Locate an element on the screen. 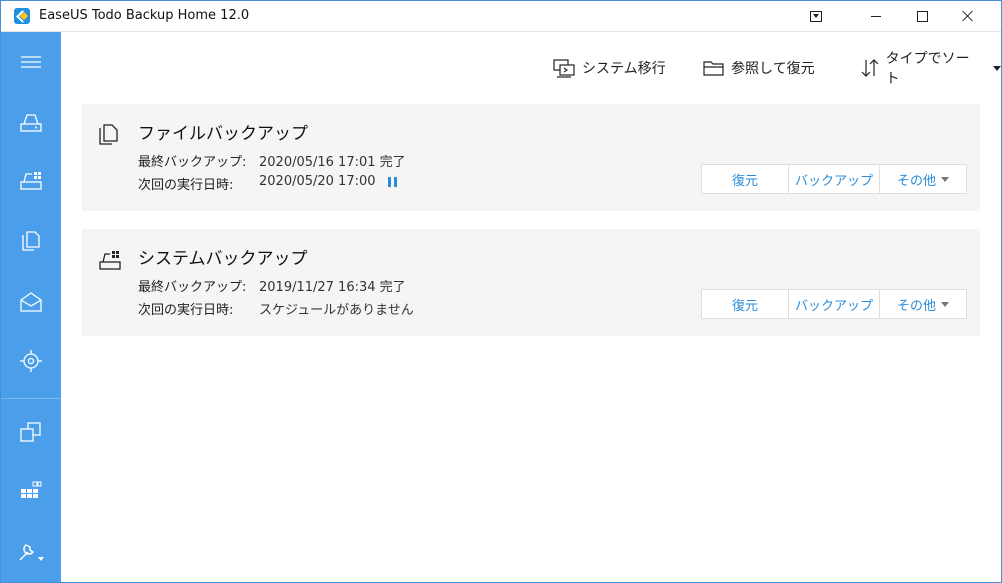  system-migration-button: システム移行 is located at coordinates (609, 68).